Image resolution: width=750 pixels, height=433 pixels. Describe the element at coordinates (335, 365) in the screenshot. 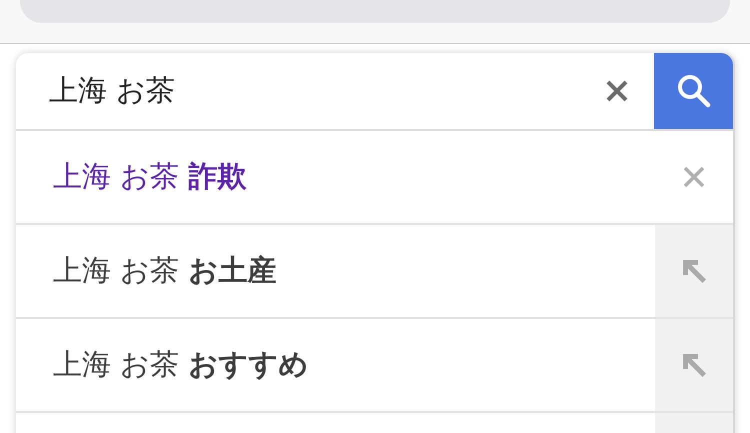

I see `suggestion-item: 上海 お茶 おすすめ` at that location.